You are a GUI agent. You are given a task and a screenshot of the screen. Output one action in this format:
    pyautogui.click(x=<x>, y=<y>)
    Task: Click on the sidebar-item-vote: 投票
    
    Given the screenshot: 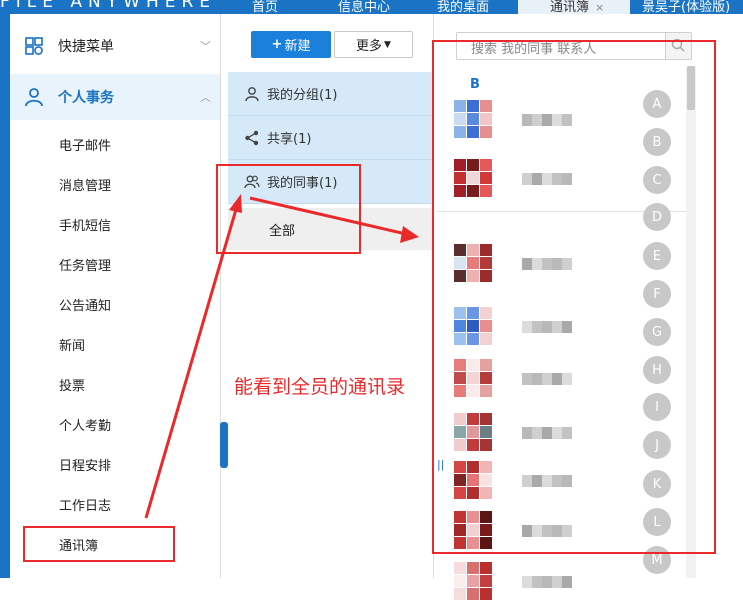 What is the action you would take?
    pyautogui.click(x=72, y=384)
    